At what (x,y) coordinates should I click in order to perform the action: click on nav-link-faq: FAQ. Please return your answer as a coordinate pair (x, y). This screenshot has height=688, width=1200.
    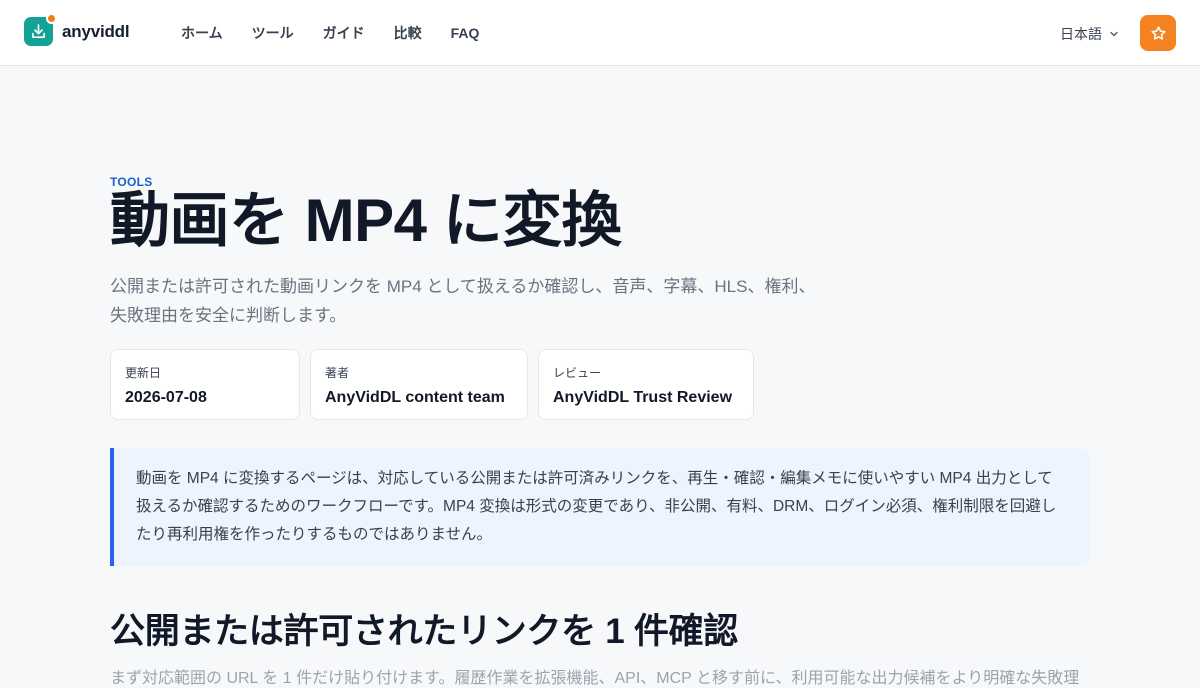
    Looking at the image, I should click on (465, 33).